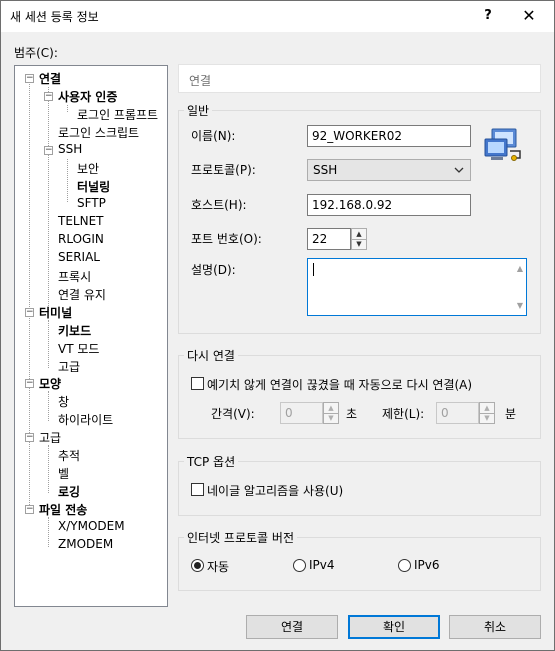  Describe the element at coordinates (54, 17) in the screenshot. I see `window-title: 새 세션 등록 정보` at that location.